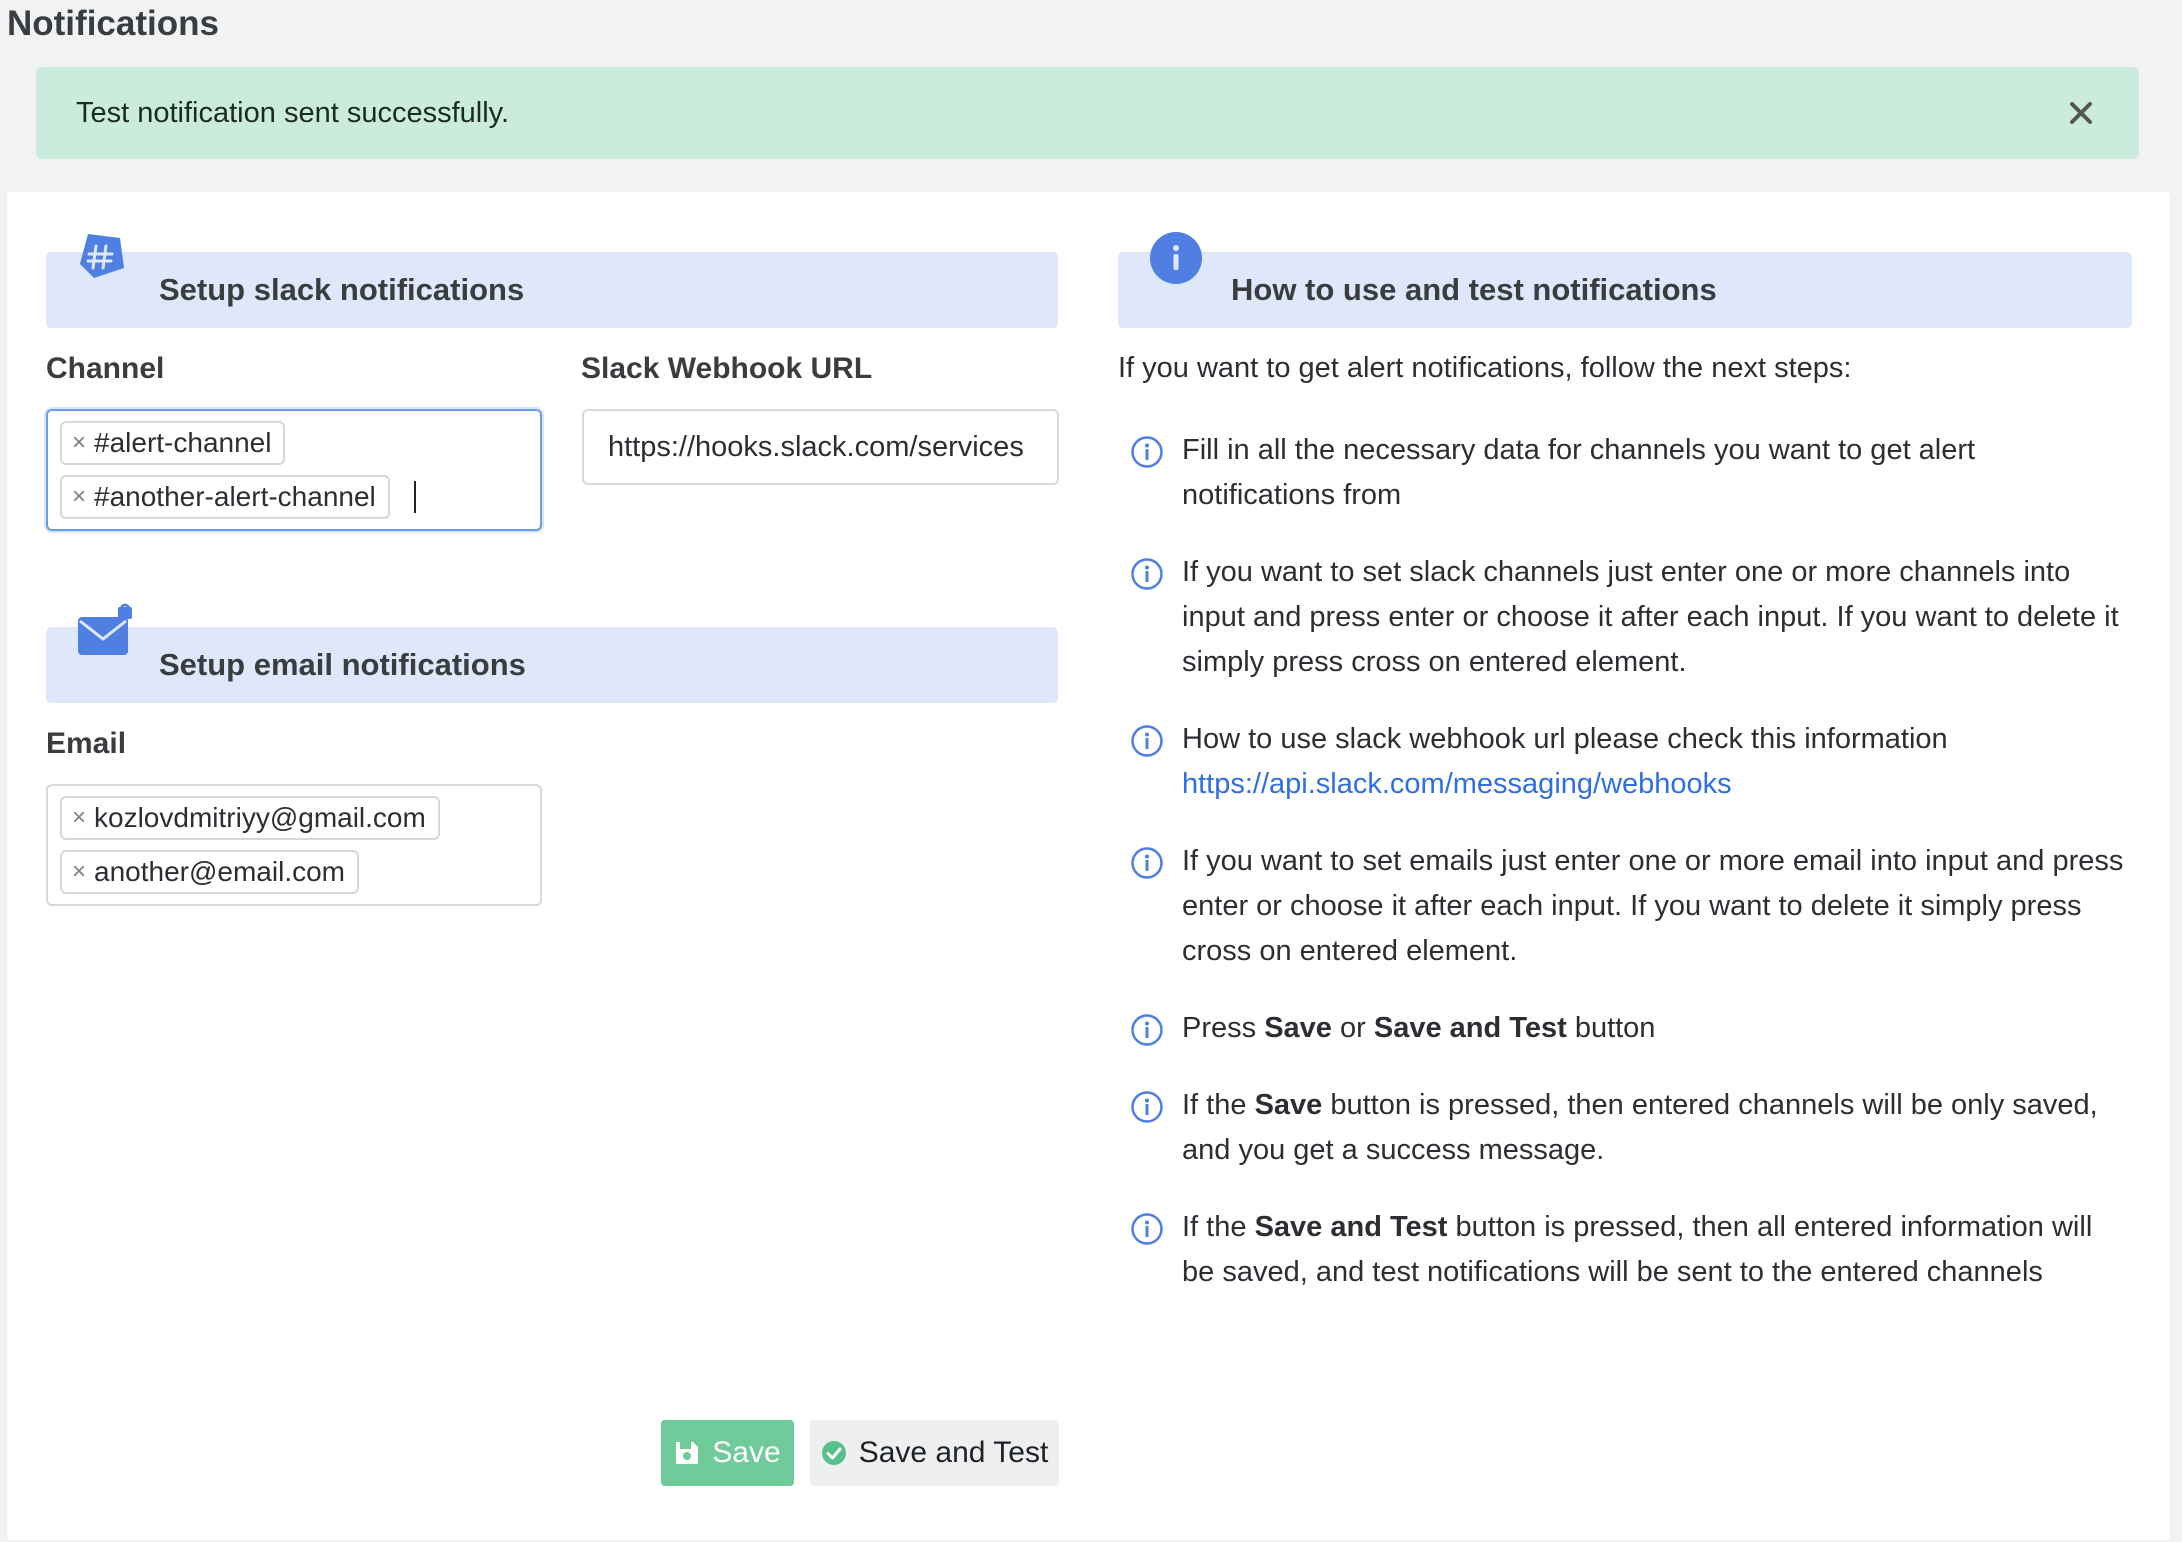 This screenshot has width=2182, height=1542. Describe the element at coordinates (552, 653) in the screenshot. I see `email-section-header: Setup email notifications` at that location.